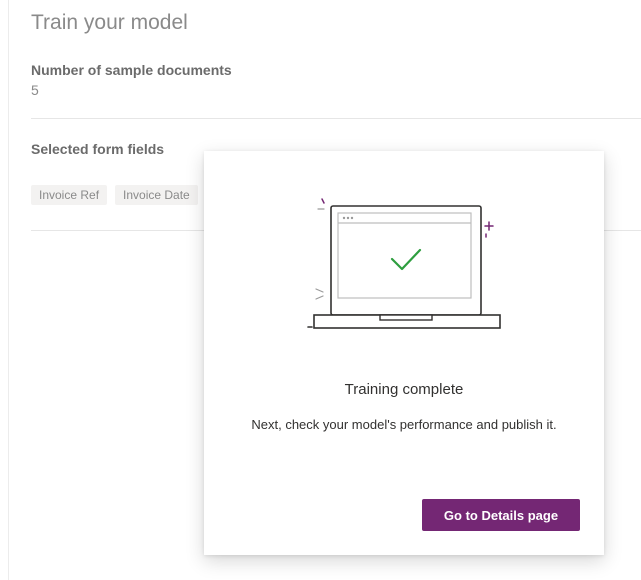 The width and height of the screenshot is (641, 580). What do you see at coordinates (35, 90) in the screenshot?
I see `sample-documents-value: 5` at bounding box center [35, 90].